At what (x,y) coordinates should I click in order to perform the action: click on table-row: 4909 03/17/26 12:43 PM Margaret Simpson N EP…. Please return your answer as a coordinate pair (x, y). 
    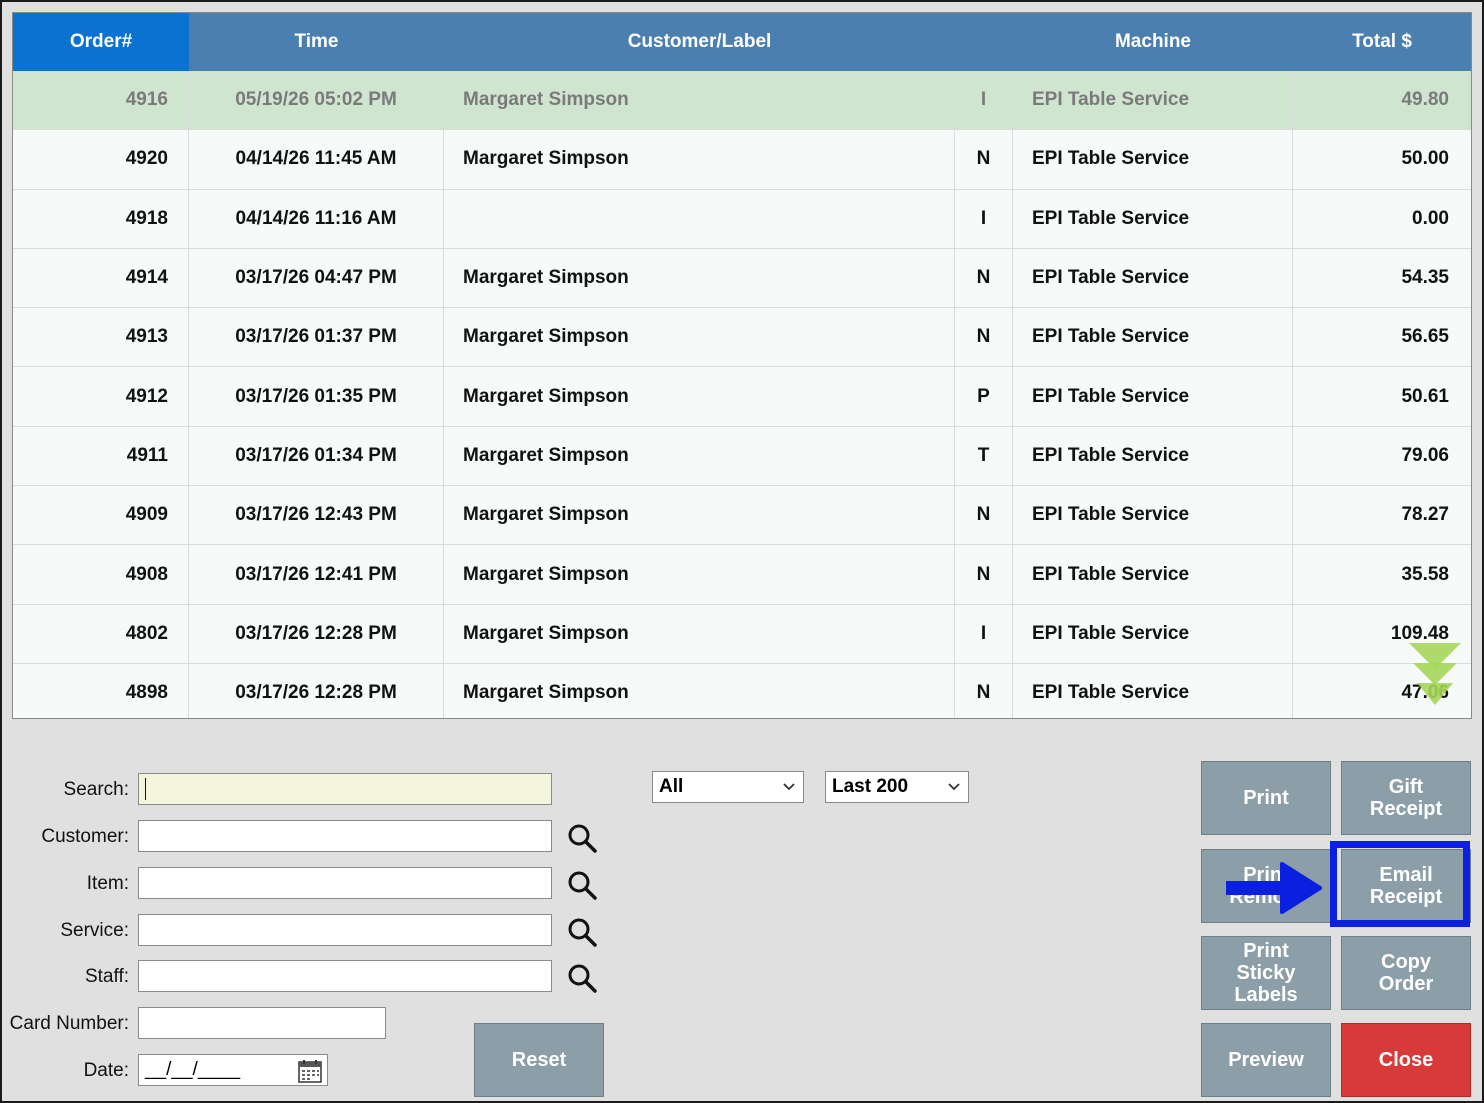
    Looking at the image, I should click on (742, 516).